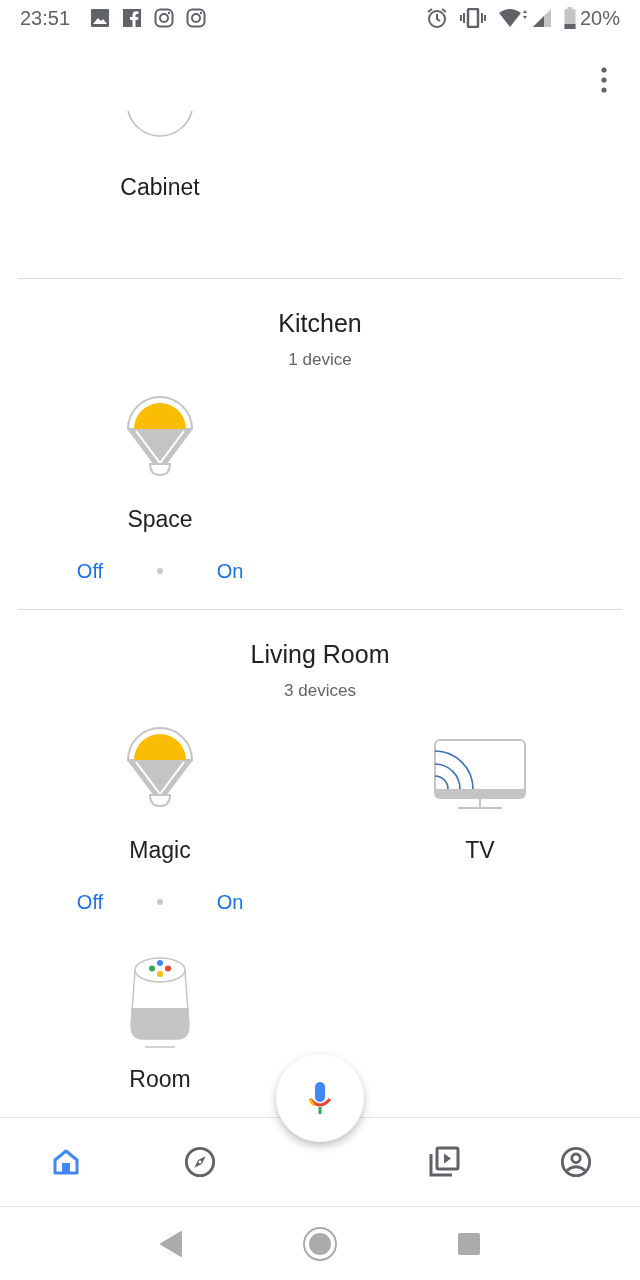 Image resolution: width=640 pixels, height=1280 pixels. What do you see at coordinates (320, 360) in the screenshot?
I see `device-count: 1 device` at bounding box center [320, 360].